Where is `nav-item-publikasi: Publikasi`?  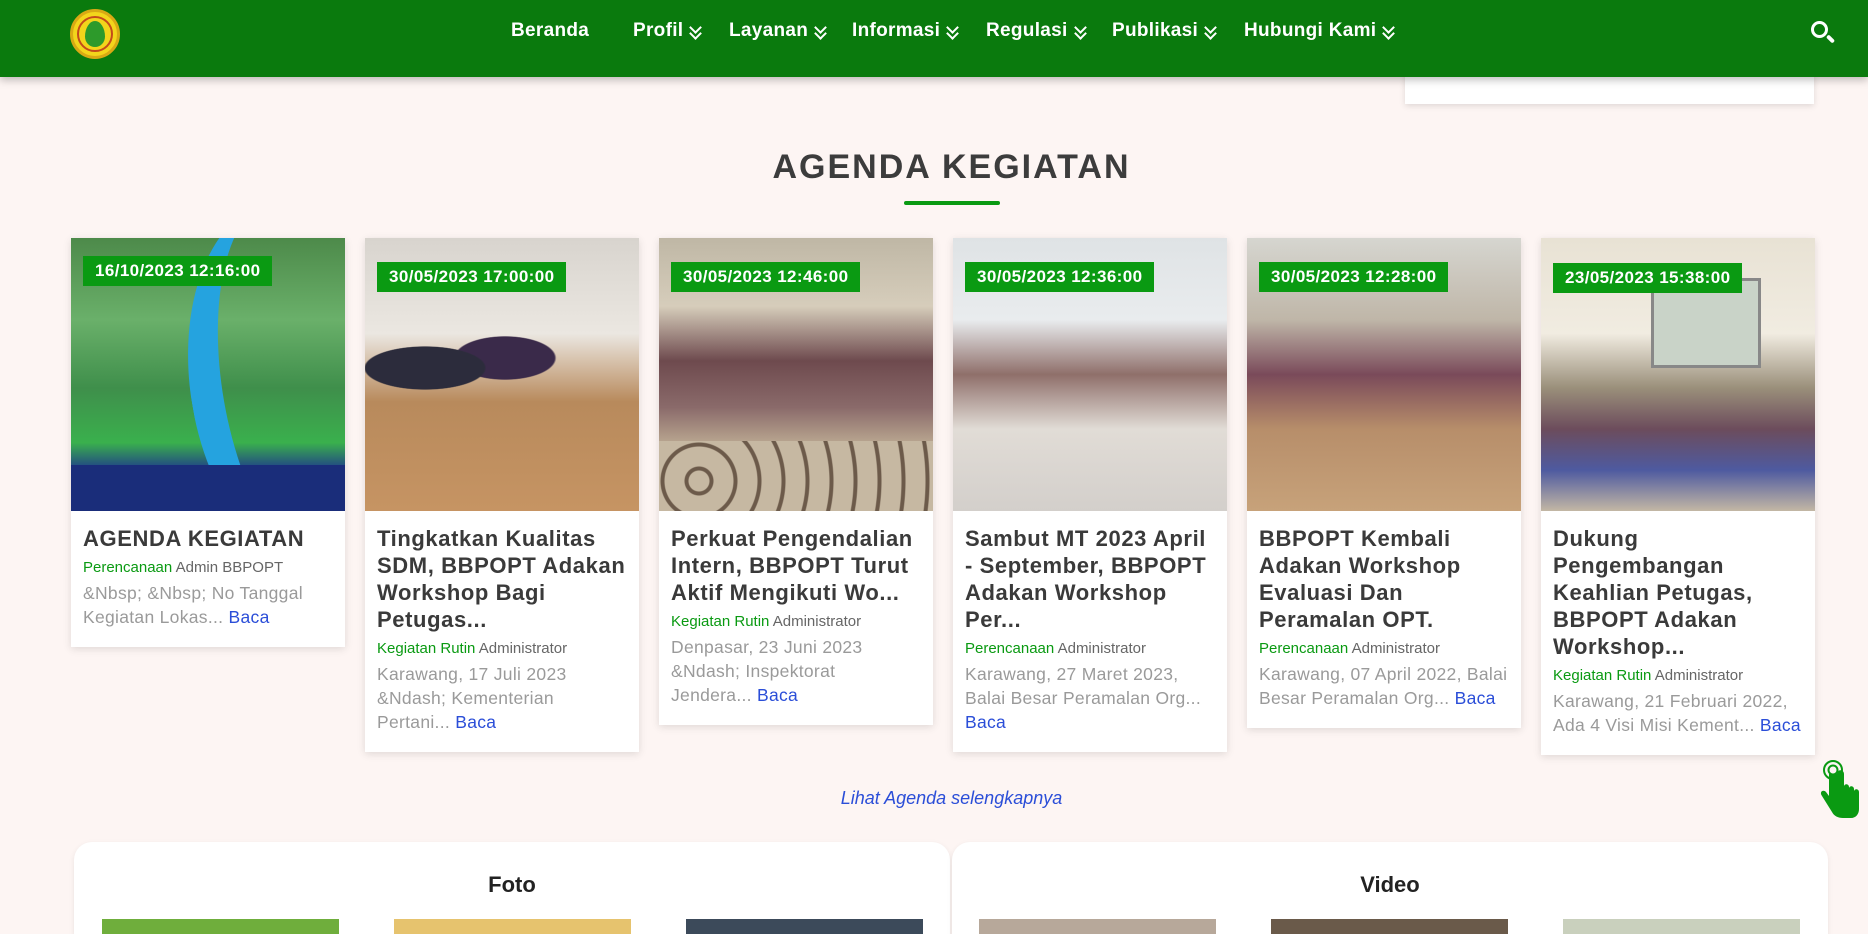 nav-item-publikasi: Publikasi is located at coordinates (1164, 31).